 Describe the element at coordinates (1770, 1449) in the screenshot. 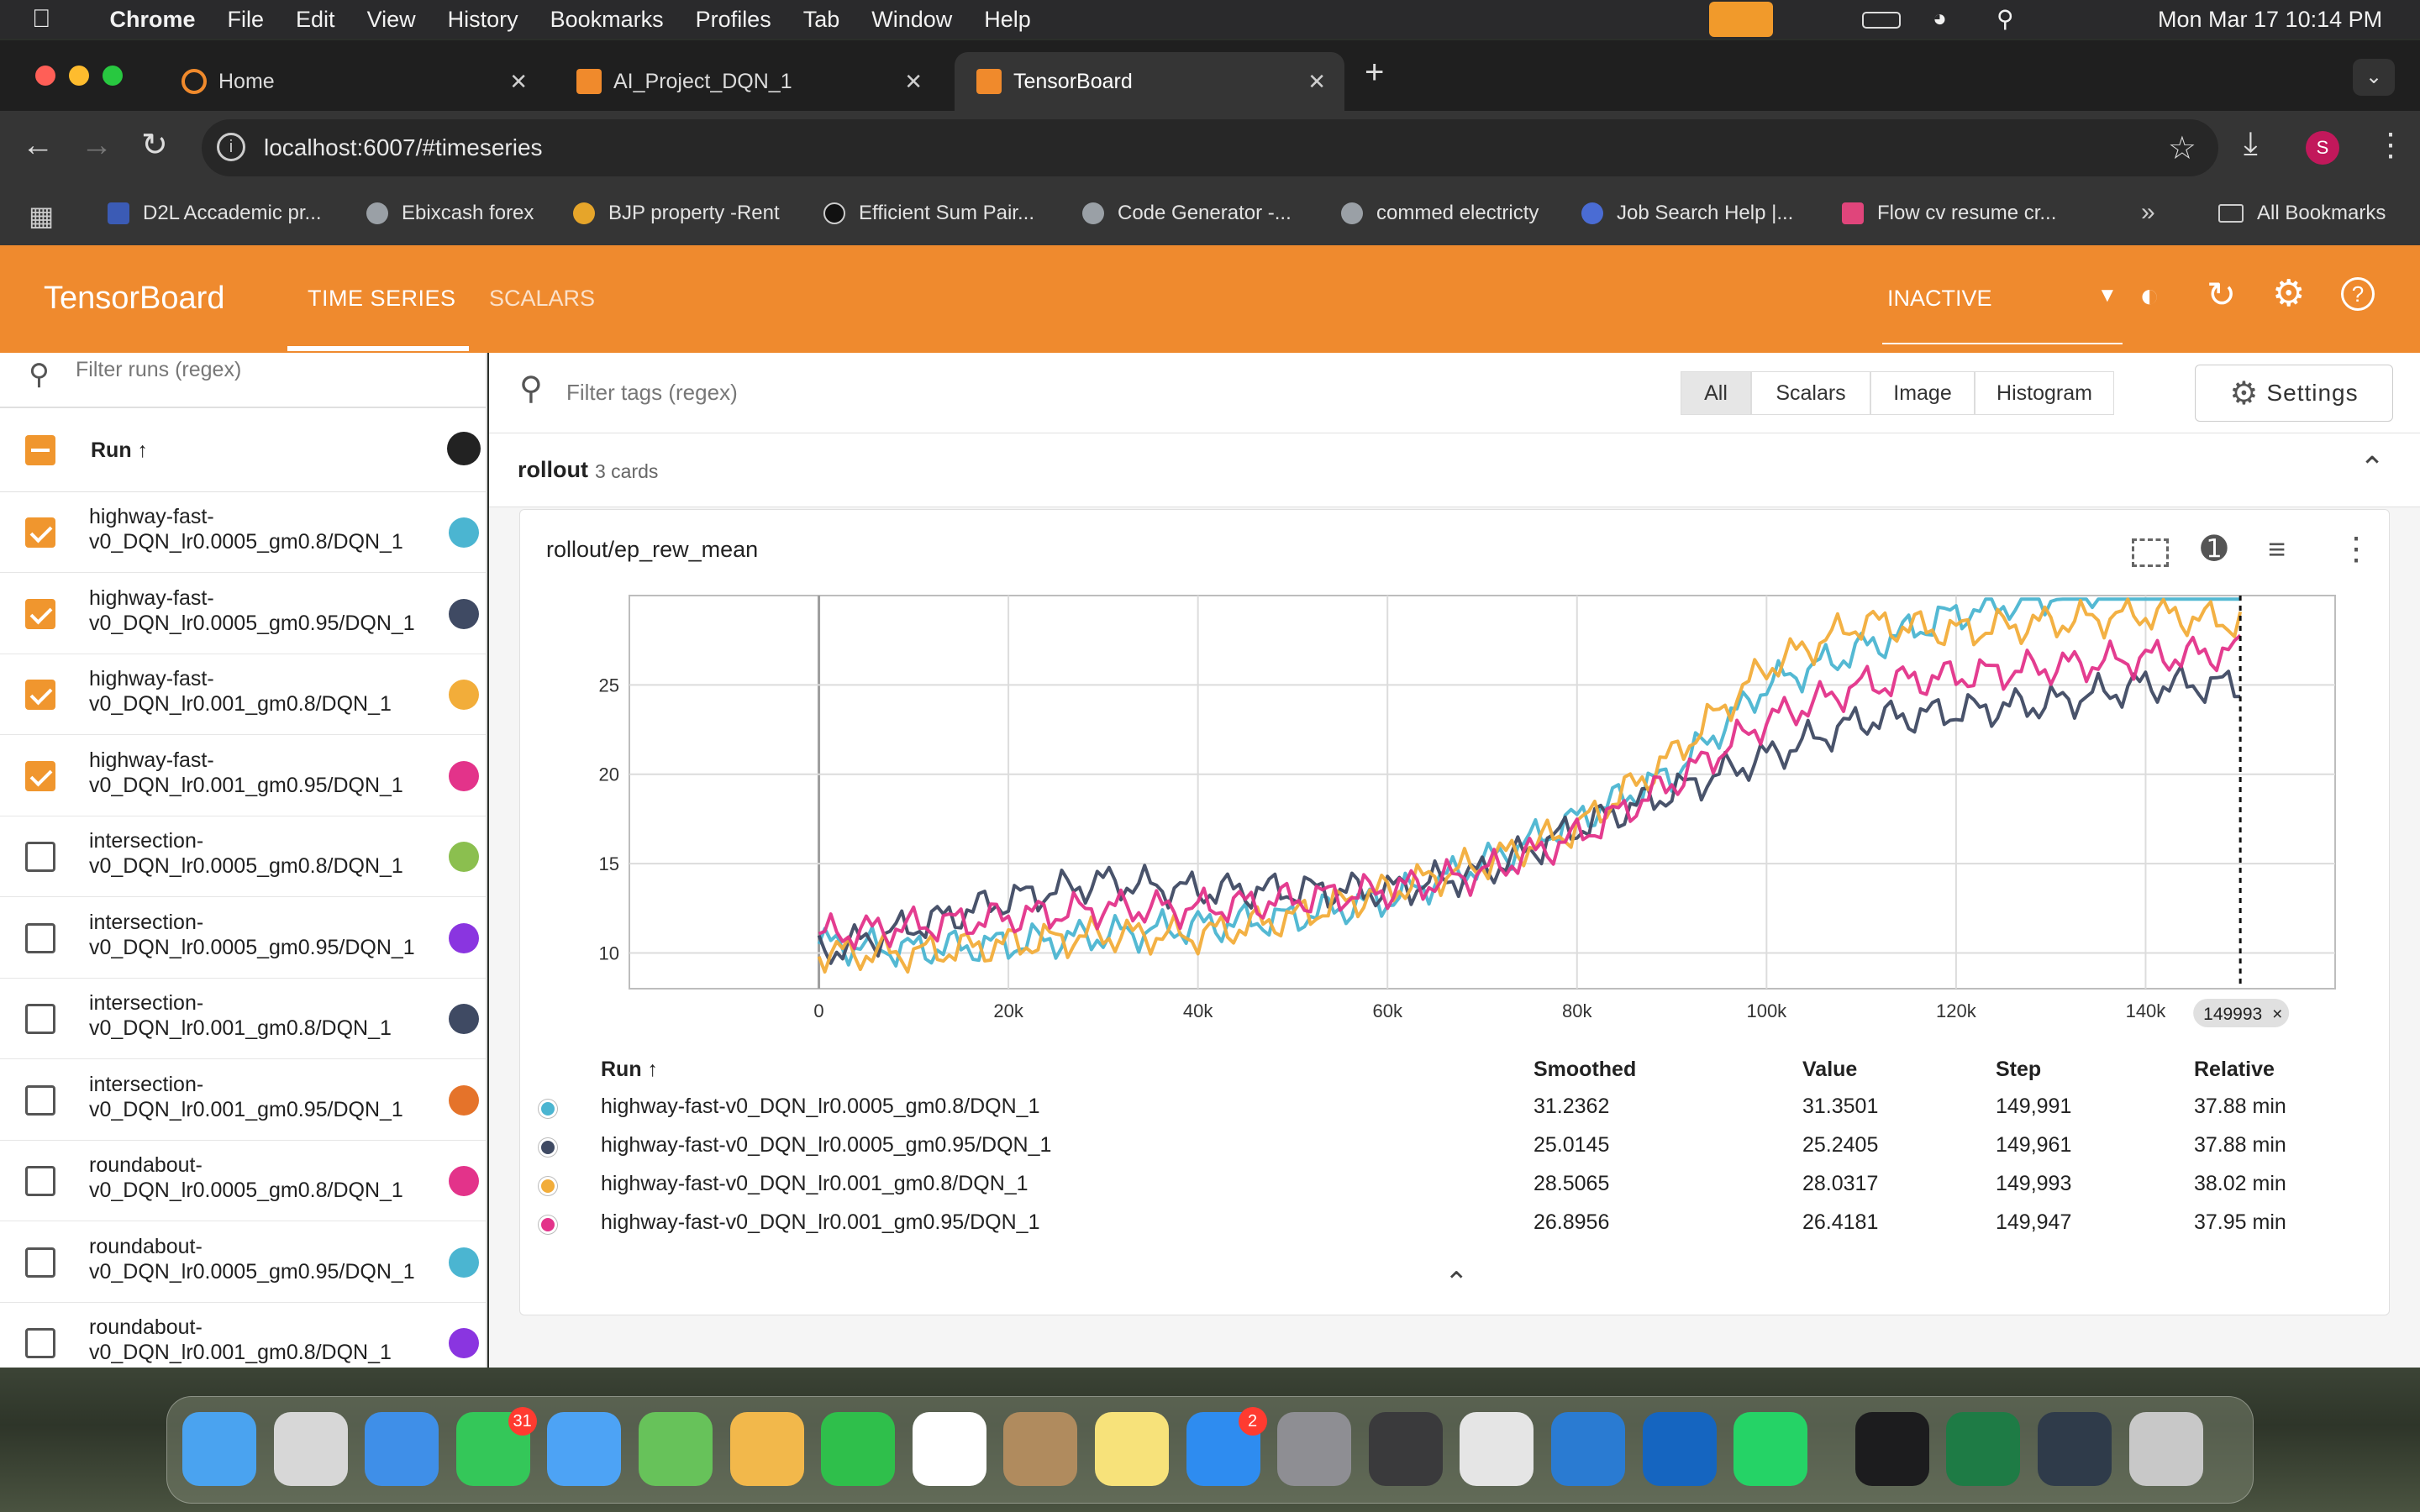

I see `whatsapp-icon` at that location.